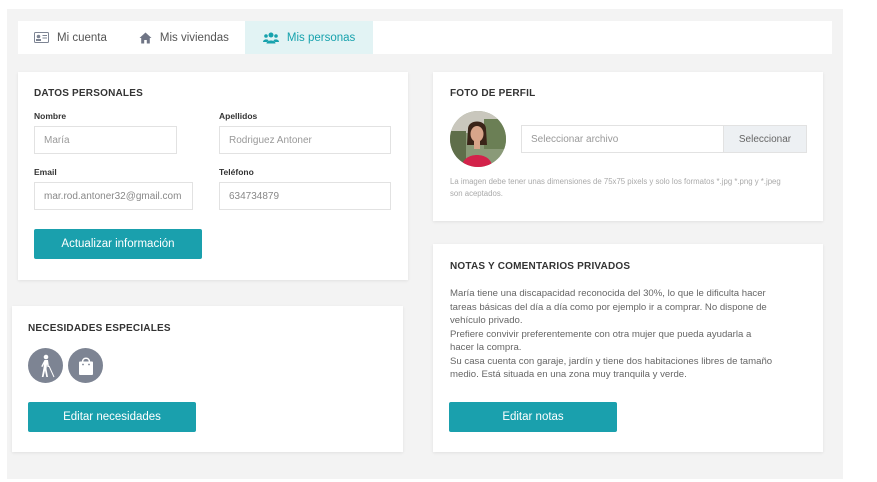 Image resolution: width=877 pixels, height=482 pixels. I want to click on notes-line: hacer la compra., so click(486, 347).